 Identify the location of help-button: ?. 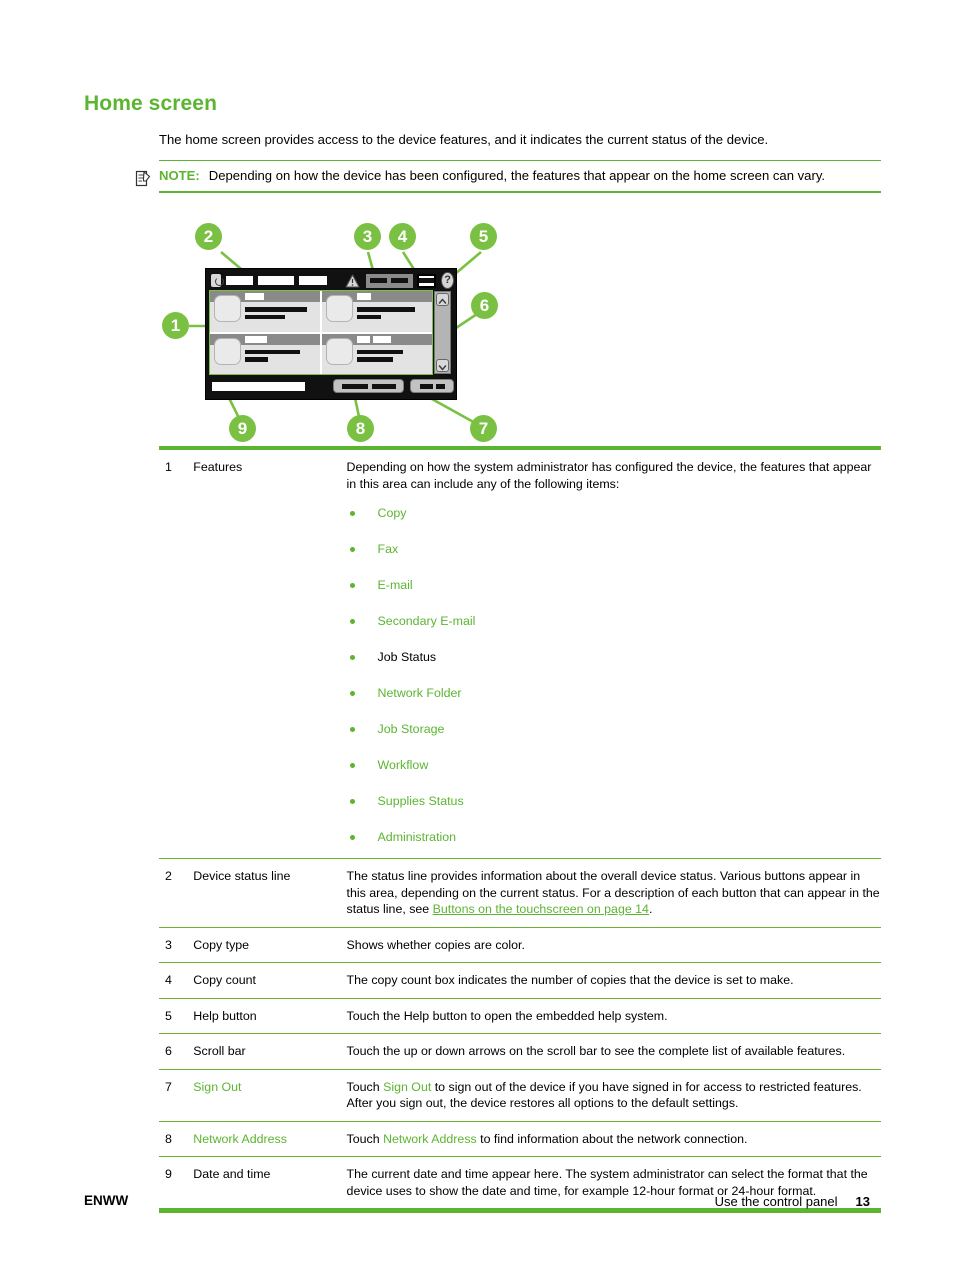
(447, 280).